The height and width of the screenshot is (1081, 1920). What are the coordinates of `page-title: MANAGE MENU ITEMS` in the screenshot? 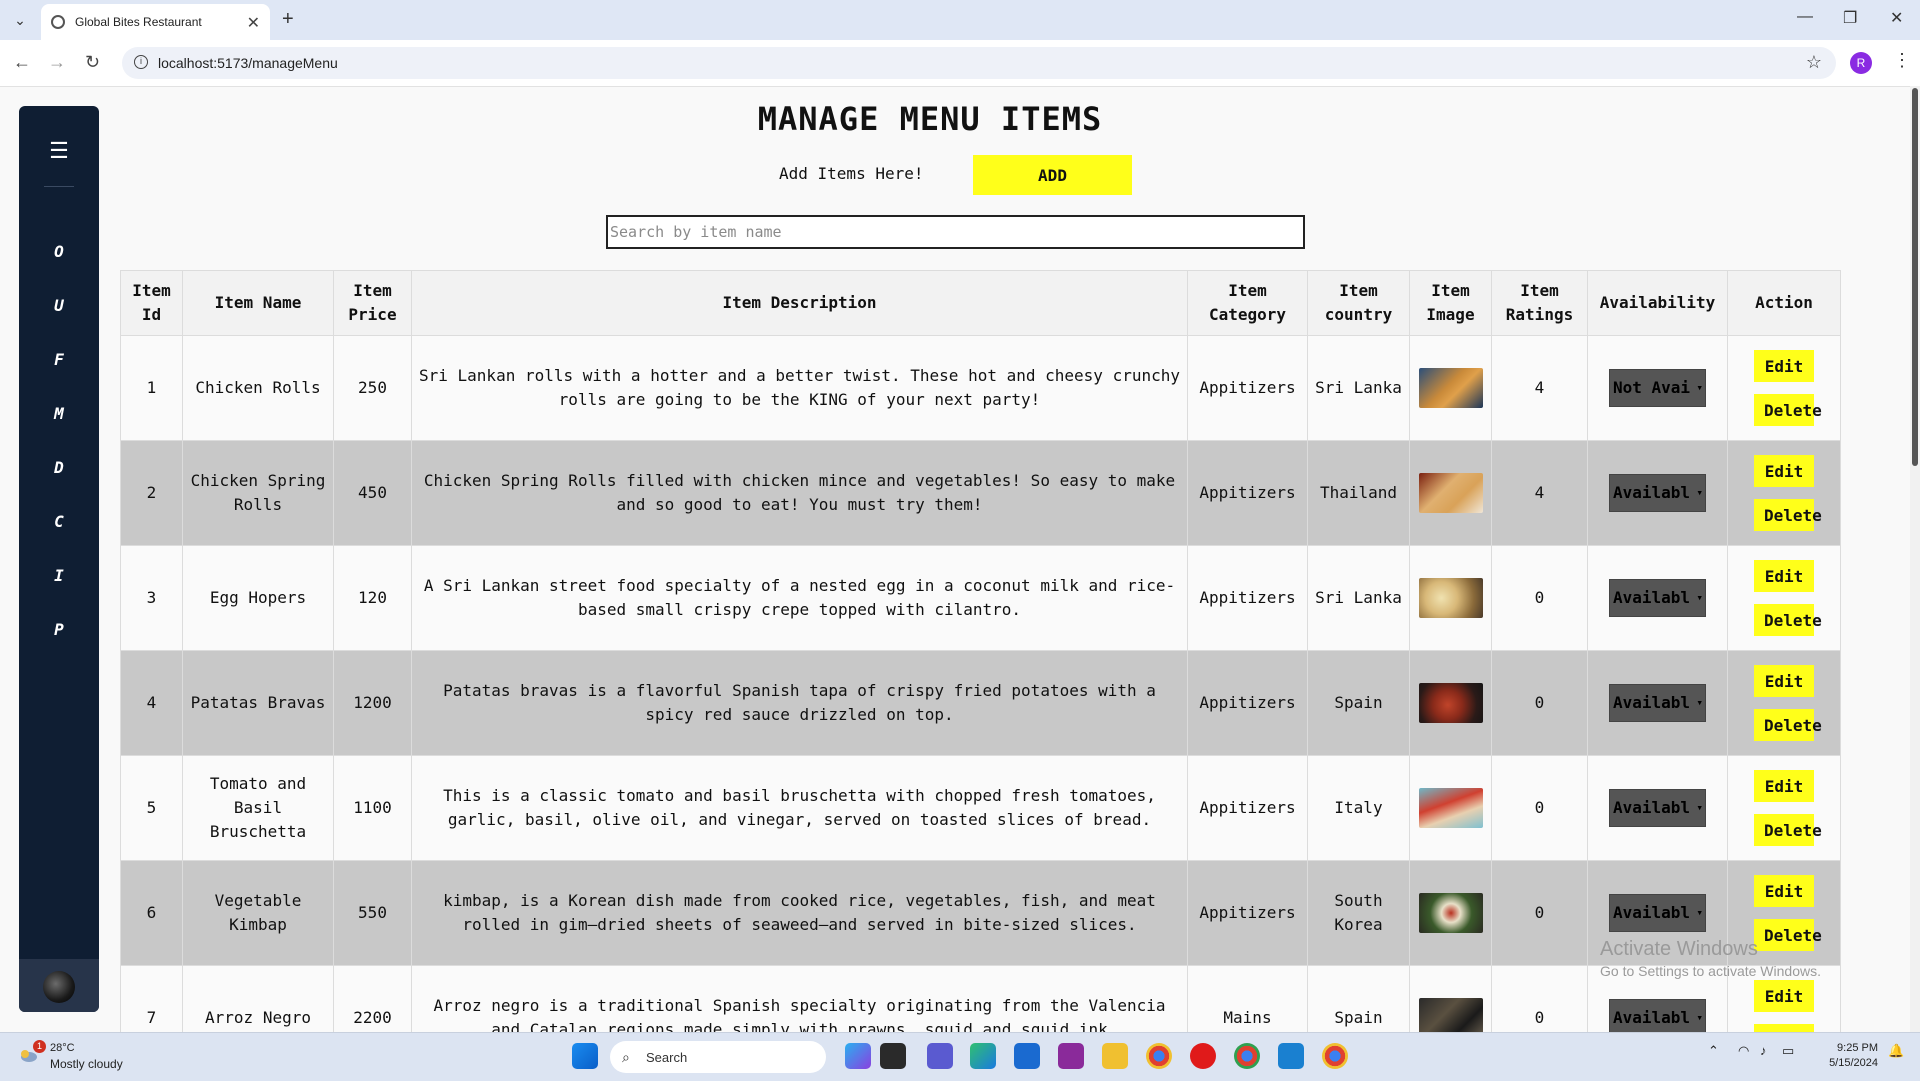 It's located at (930, 119).